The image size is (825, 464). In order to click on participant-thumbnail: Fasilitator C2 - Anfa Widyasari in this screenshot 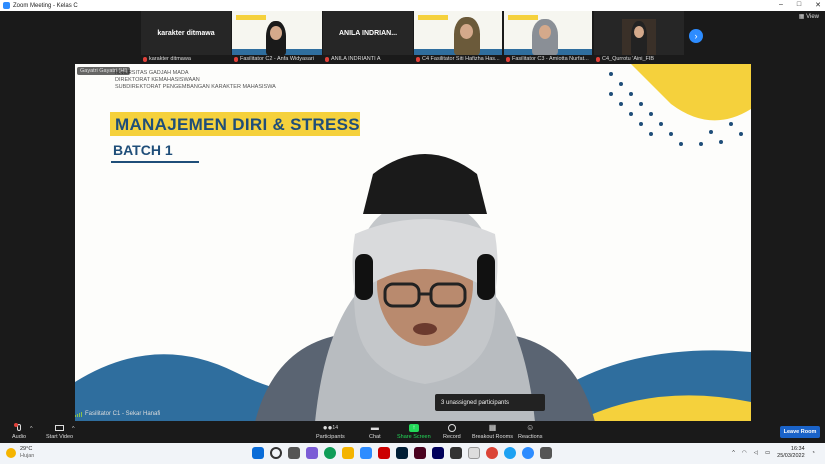, I will do `click(277, 37)`.